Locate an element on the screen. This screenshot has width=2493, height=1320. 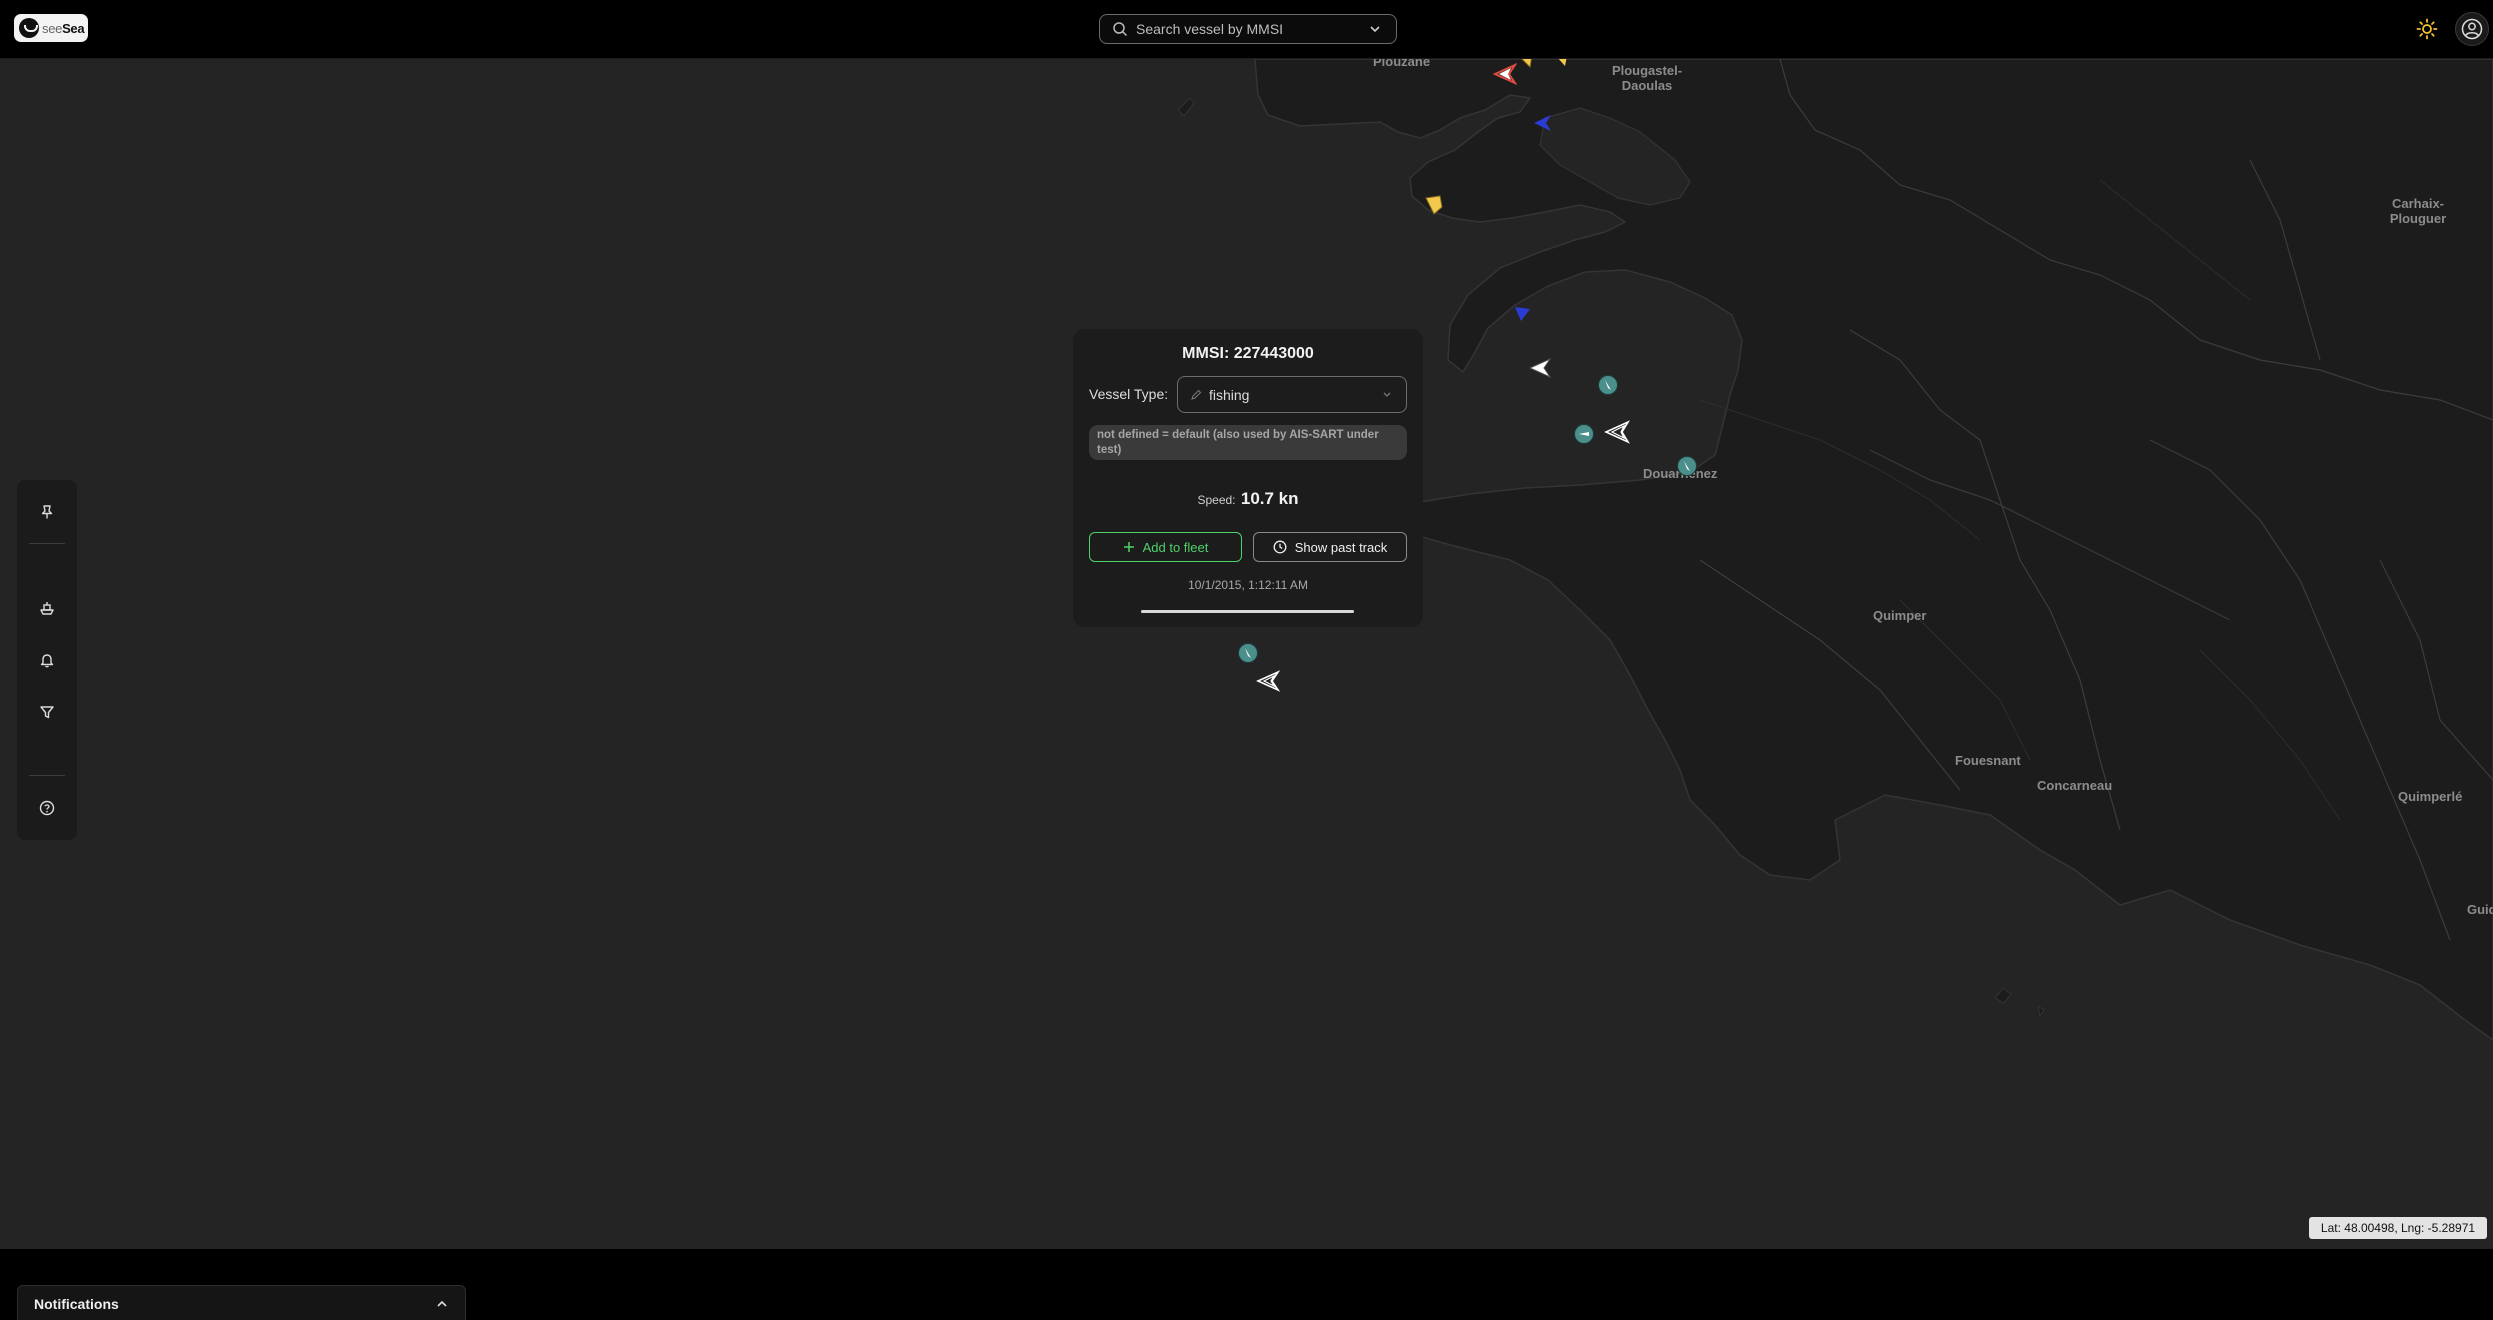
search-icon is located at coordinates (1120, 29).